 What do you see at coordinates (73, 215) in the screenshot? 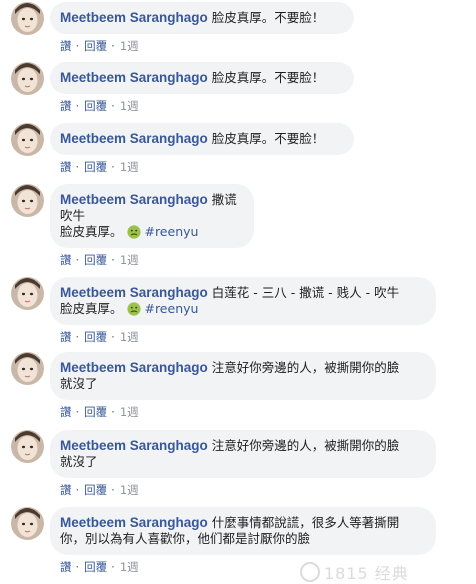
I see `comment-text: 吹牛` at bounding box center [73, 215].